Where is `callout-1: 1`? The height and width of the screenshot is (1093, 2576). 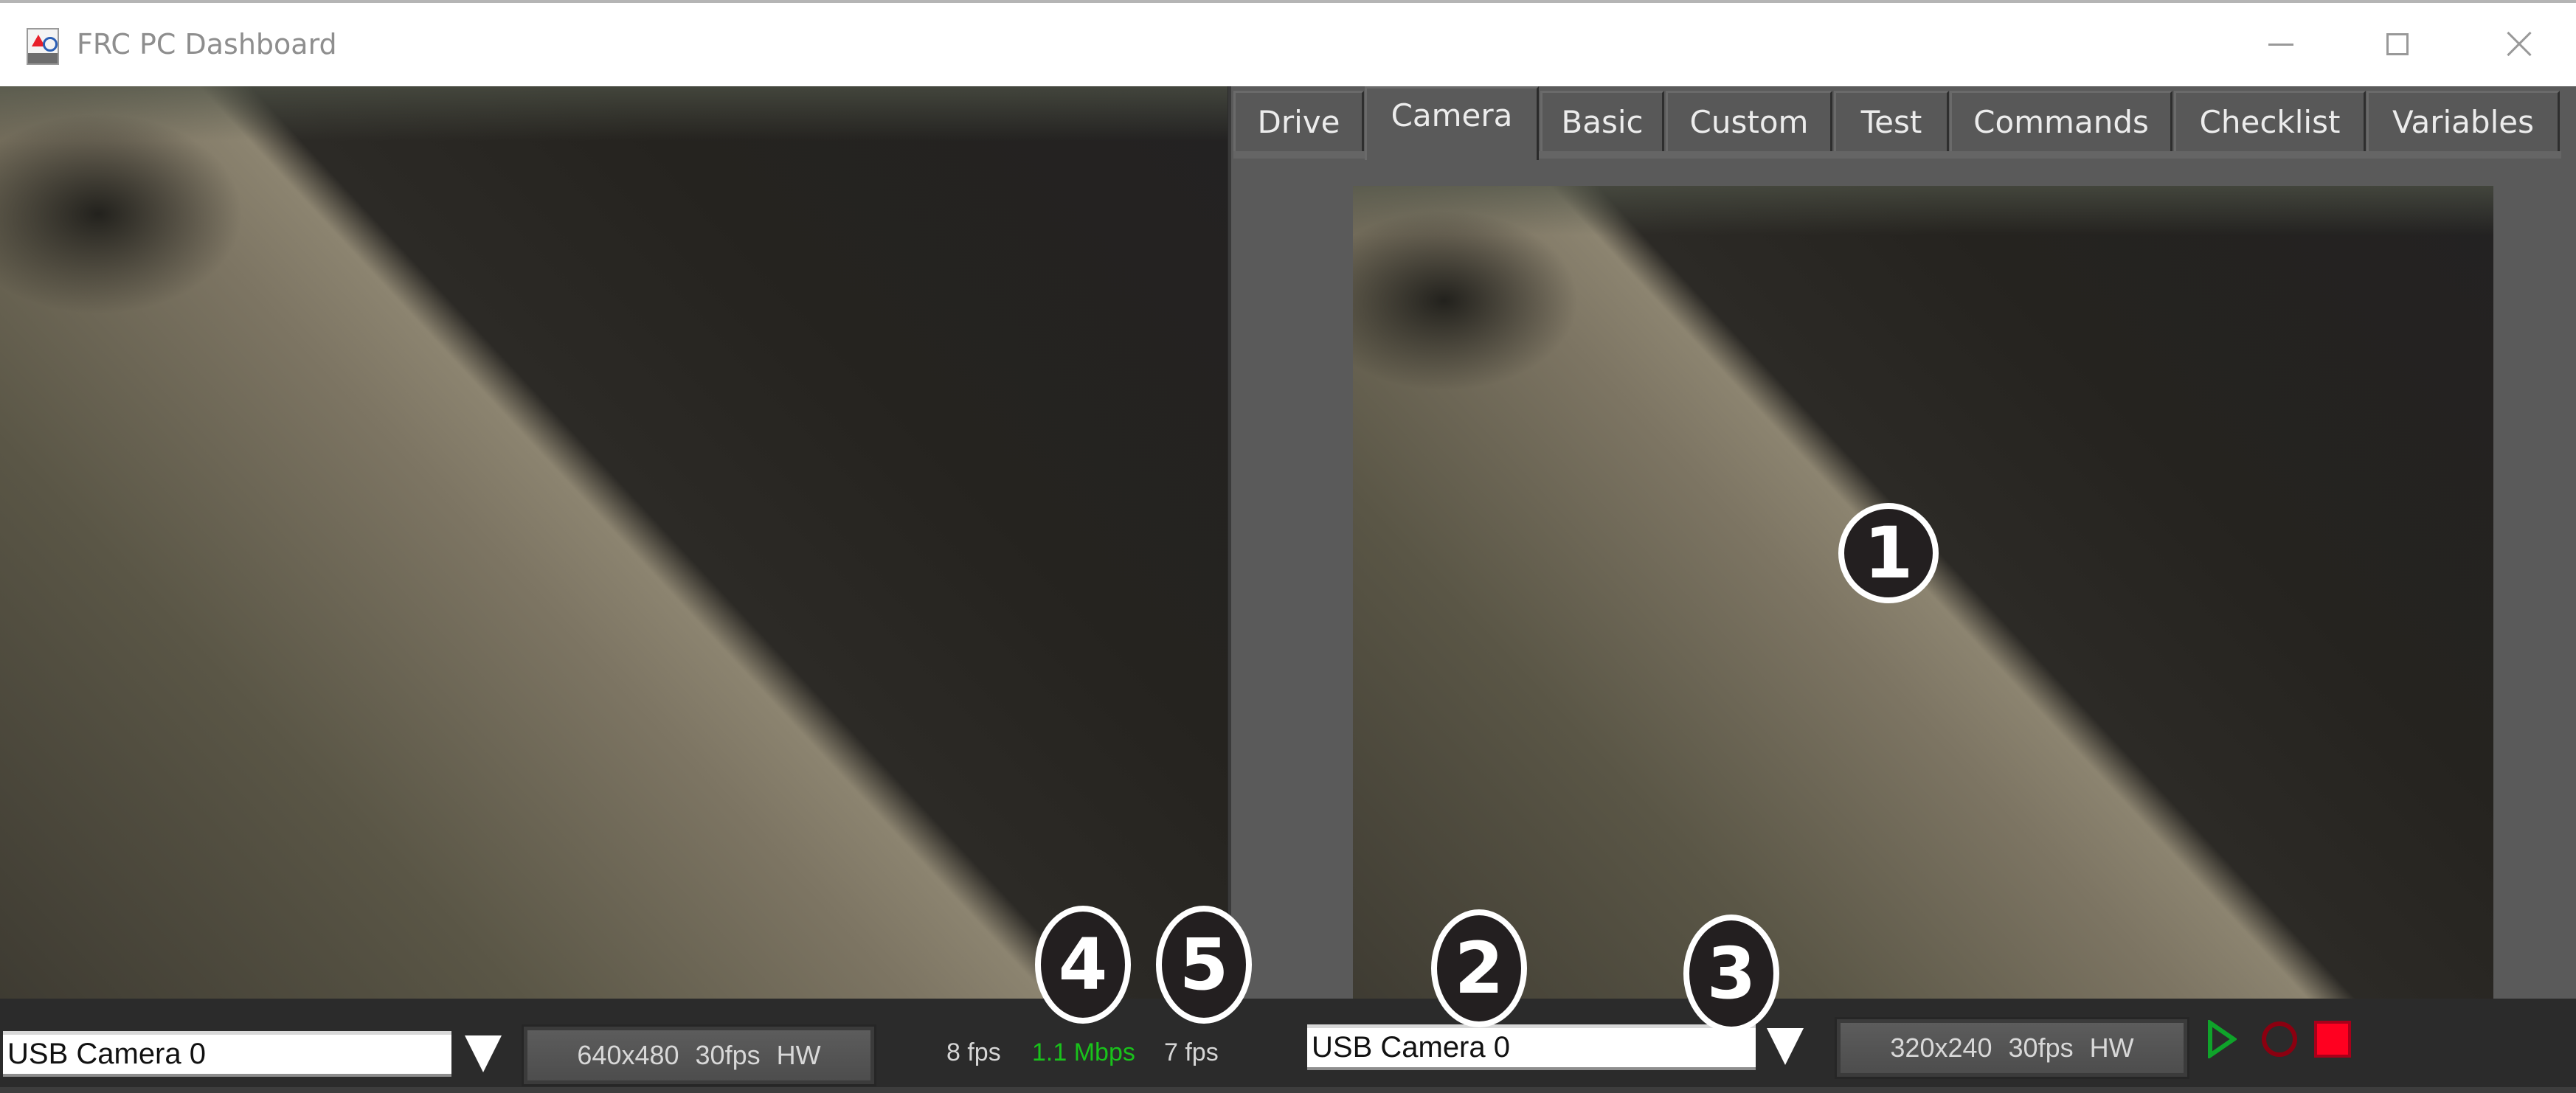
callout-1: 1 is located at coordinates (1889, 553).